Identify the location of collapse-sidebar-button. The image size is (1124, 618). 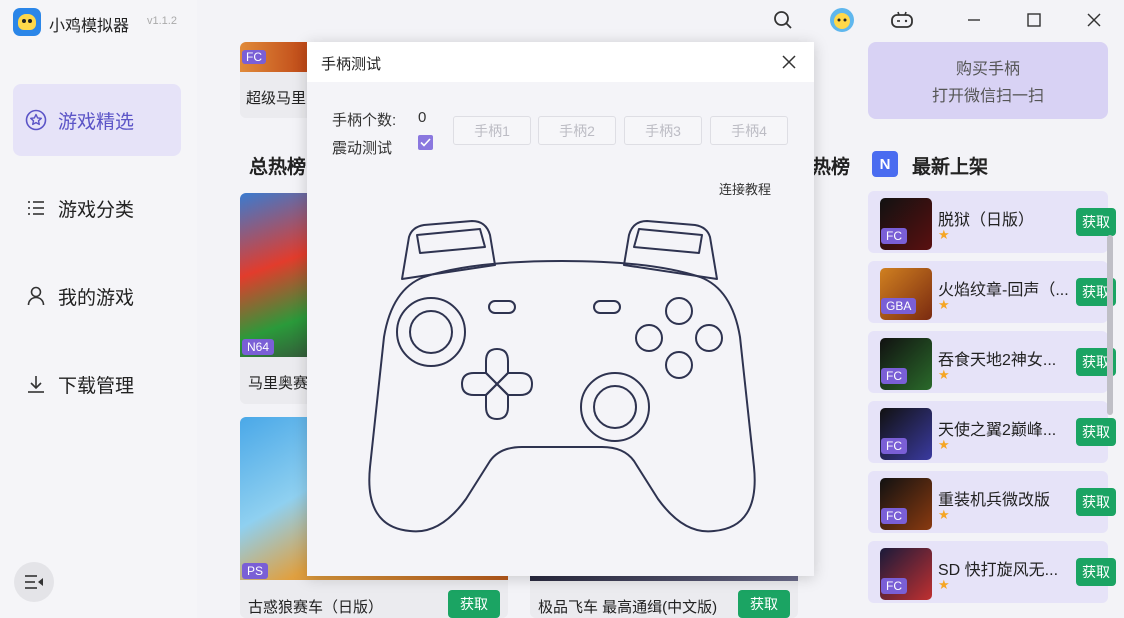
(34, 582).